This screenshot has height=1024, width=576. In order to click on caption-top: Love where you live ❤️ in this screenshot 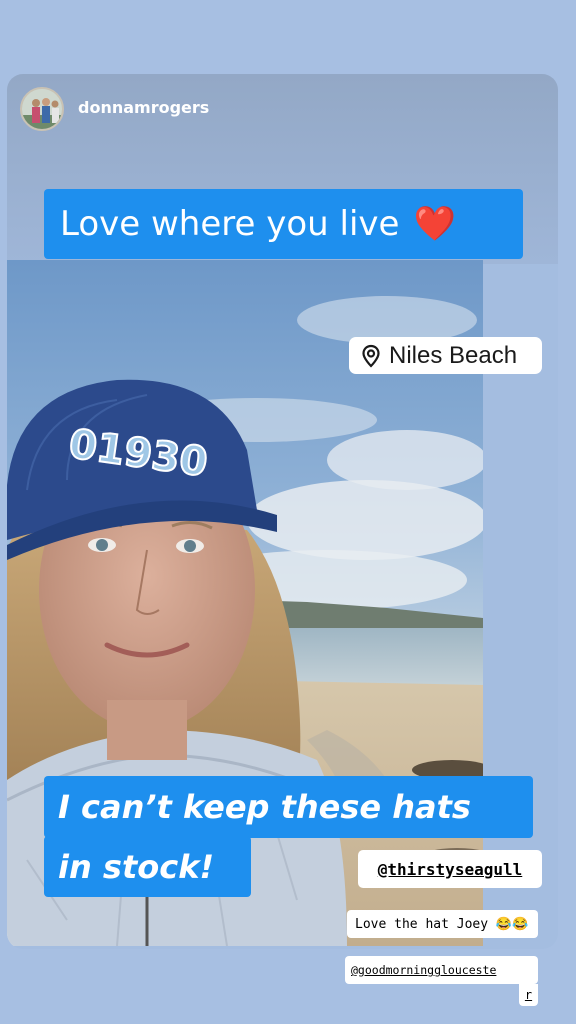, I will do `click(283, 224)`.